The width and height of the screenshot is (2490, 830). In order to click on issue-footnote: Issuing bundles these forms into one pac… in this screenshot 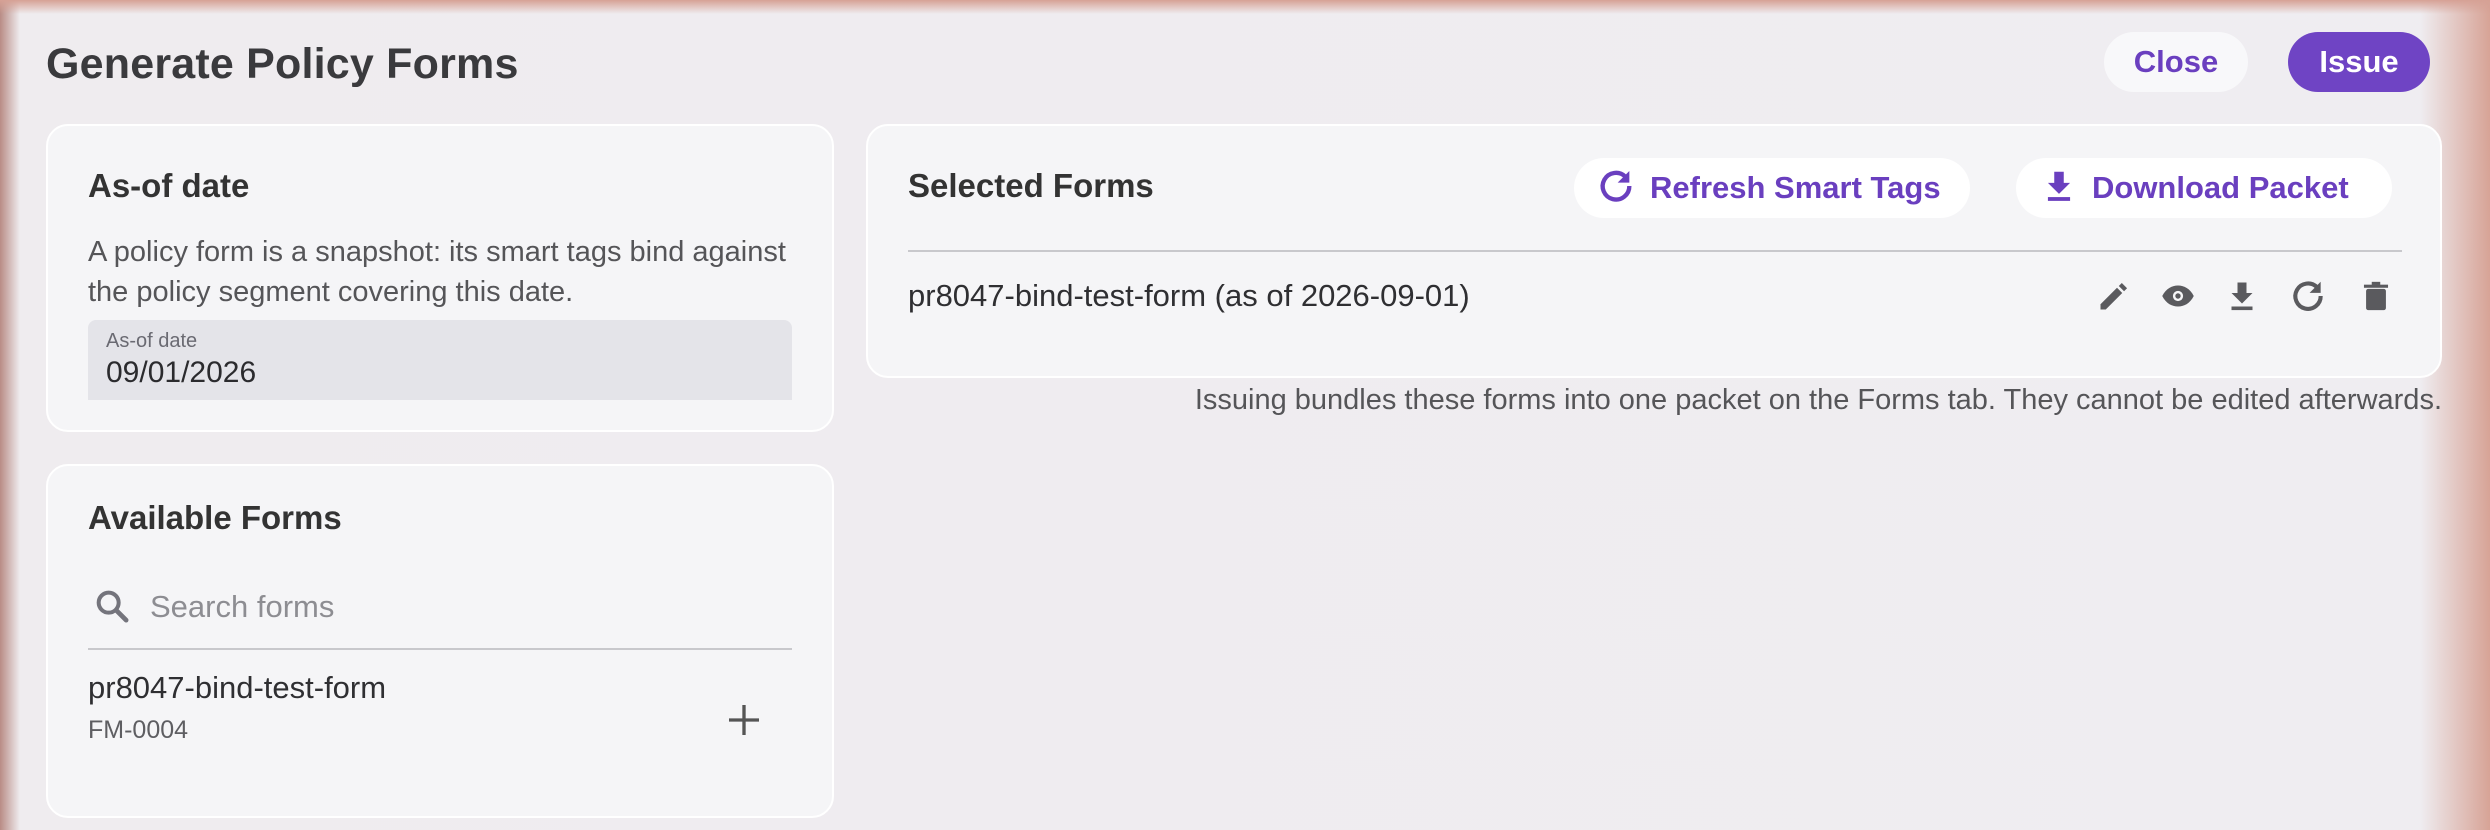, I will do `click(1818, 400)`.